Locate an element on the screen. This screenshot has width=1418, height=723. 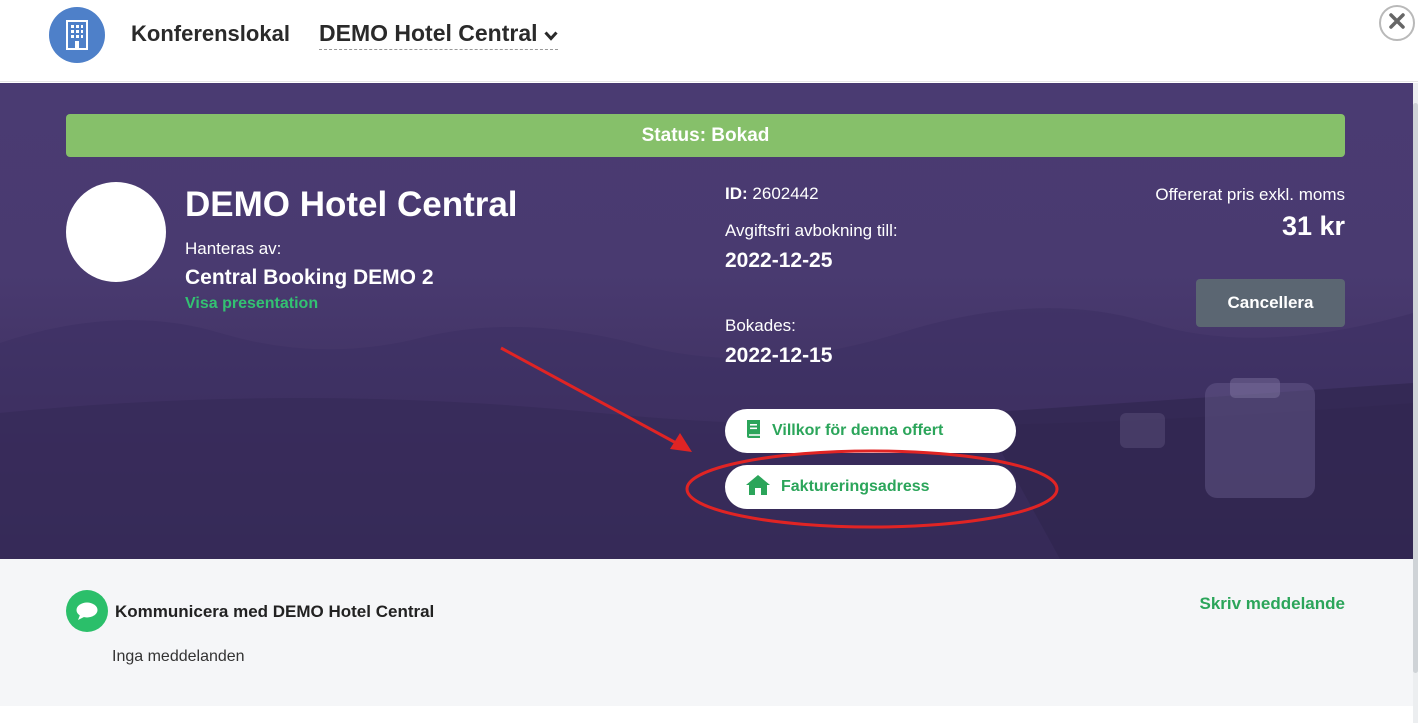
book-icon is located at coordinates (753, 431).